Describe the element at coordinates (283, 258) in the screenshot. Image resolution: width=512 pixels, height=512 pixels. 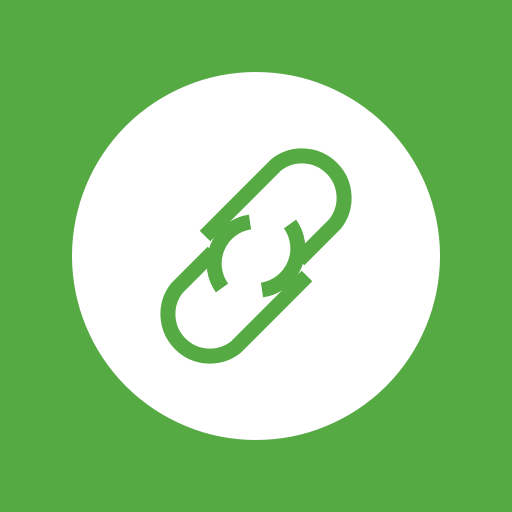
I see `chain-link-lower-stub` at that location.